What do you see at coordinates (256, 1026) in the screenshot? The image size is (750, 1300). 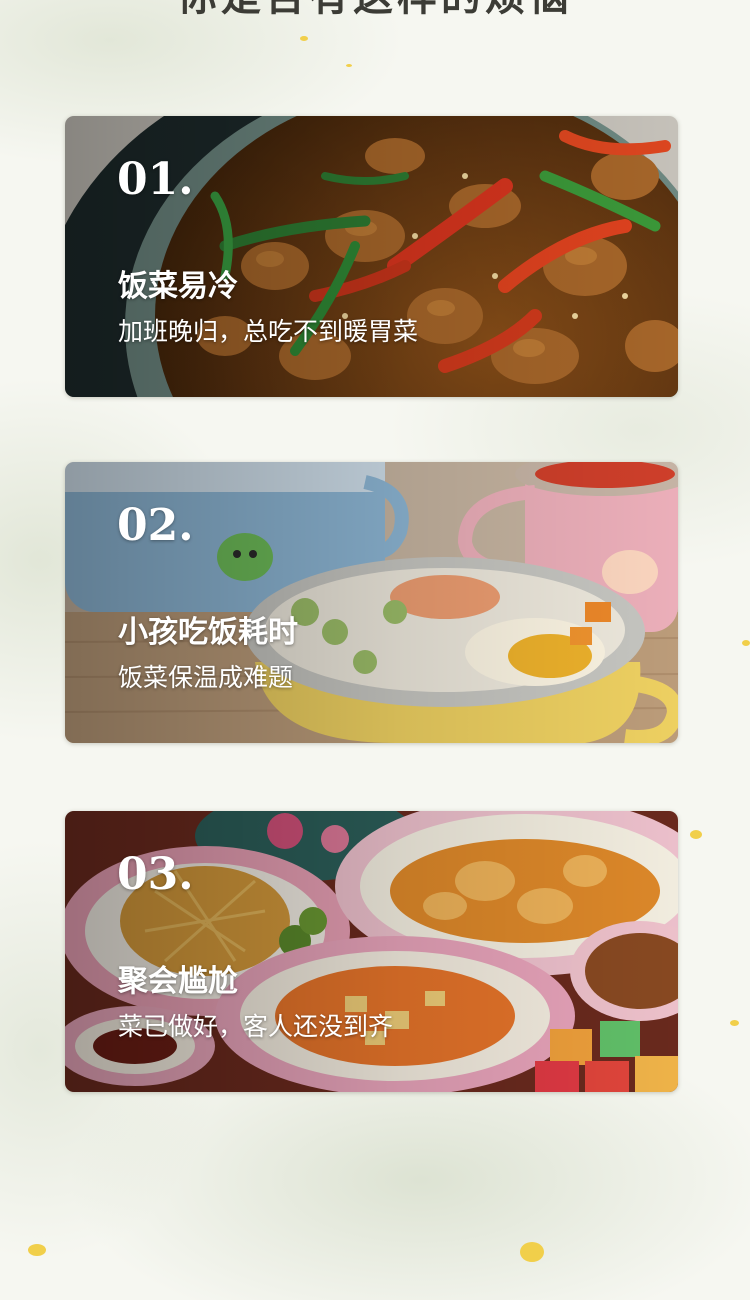 I see `card-subtitle: 菜已做好，客人还没到齐` at bounding box center [256, 1026].